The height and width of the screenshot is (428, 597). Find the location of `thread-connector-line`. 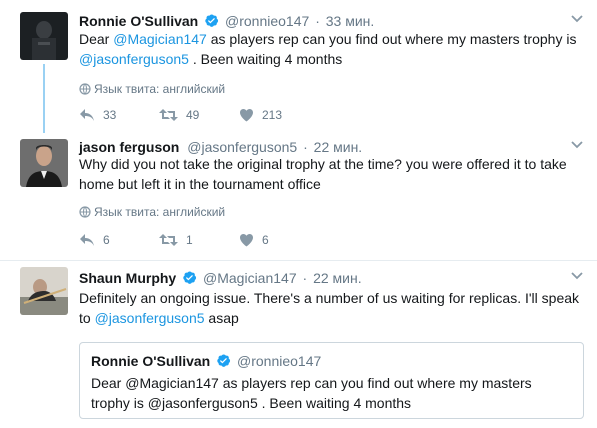

thread-connector-line is located at coordinates (44, 98).